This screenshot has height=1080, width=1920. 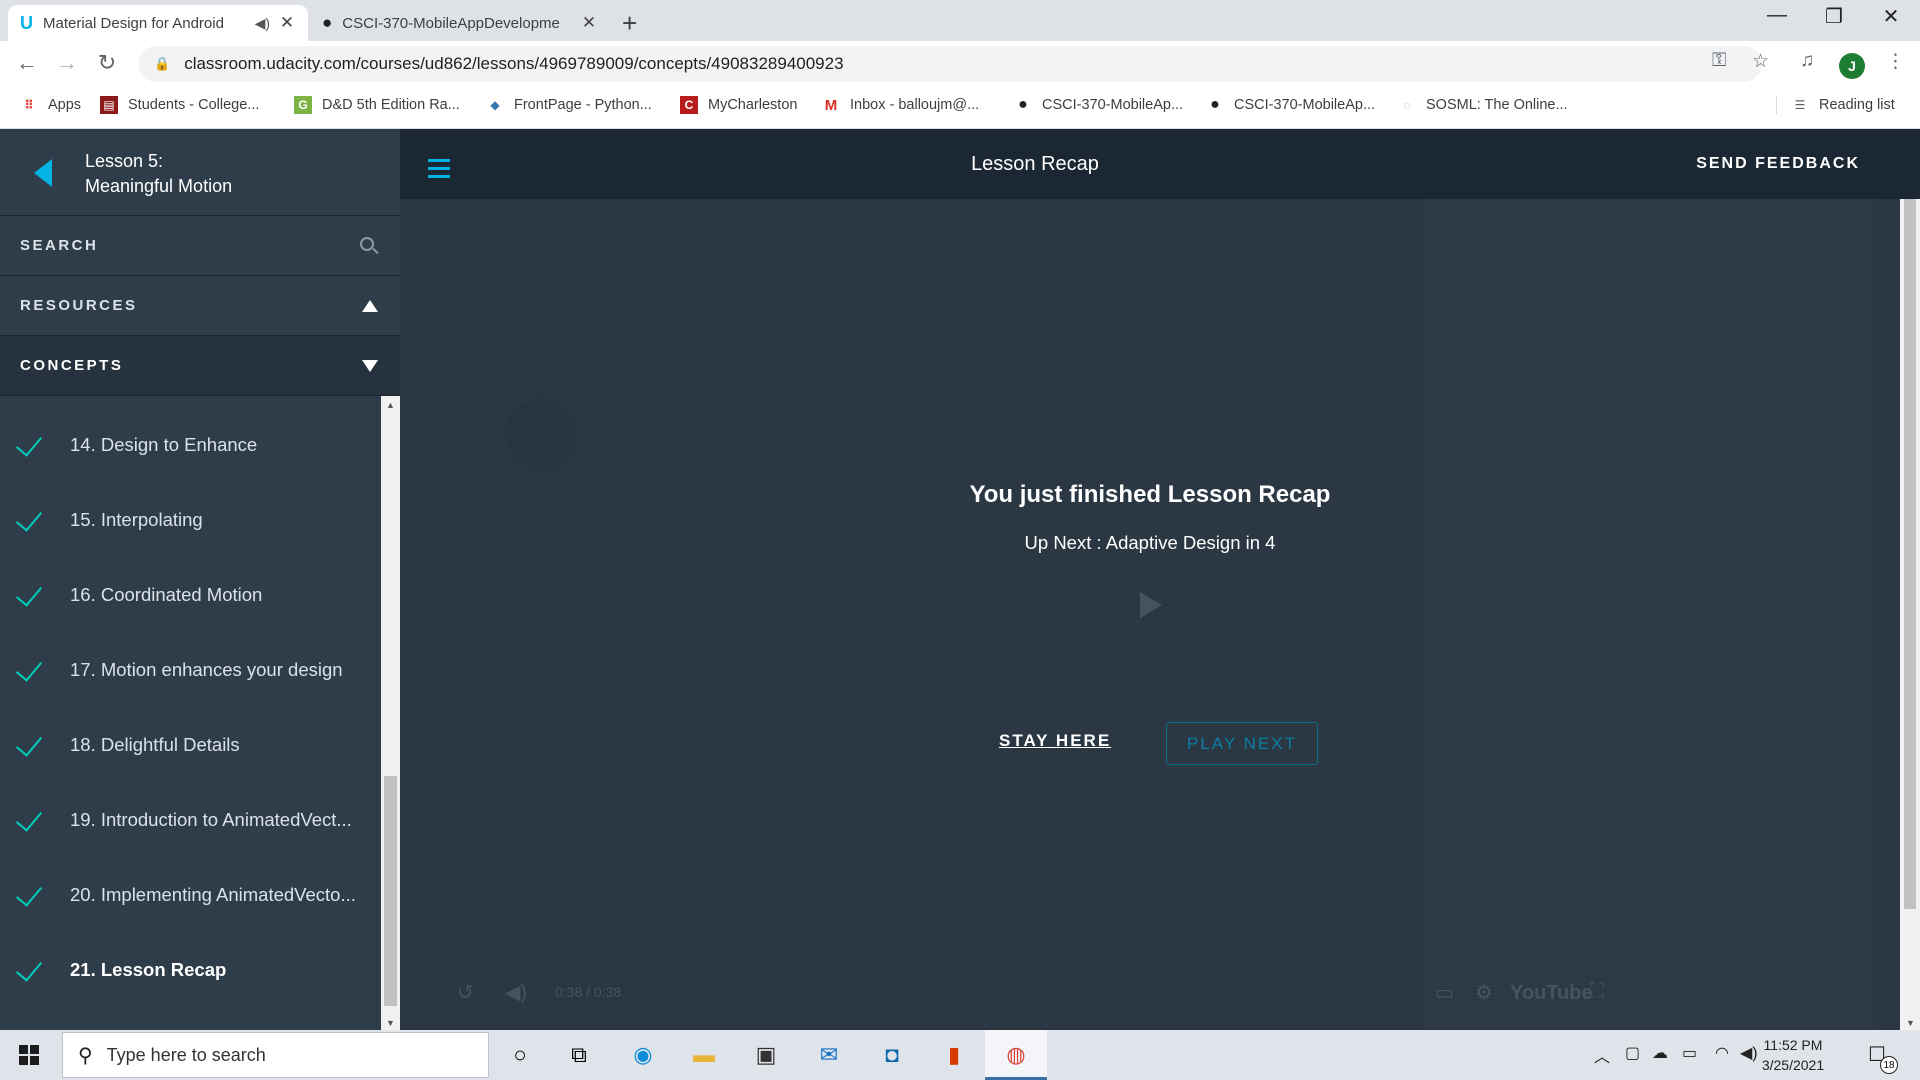 What do you see at coordinates (1719, 61) in the screenshot?
I see `key-icon: ⚿` at bounding box center [1719, 61].